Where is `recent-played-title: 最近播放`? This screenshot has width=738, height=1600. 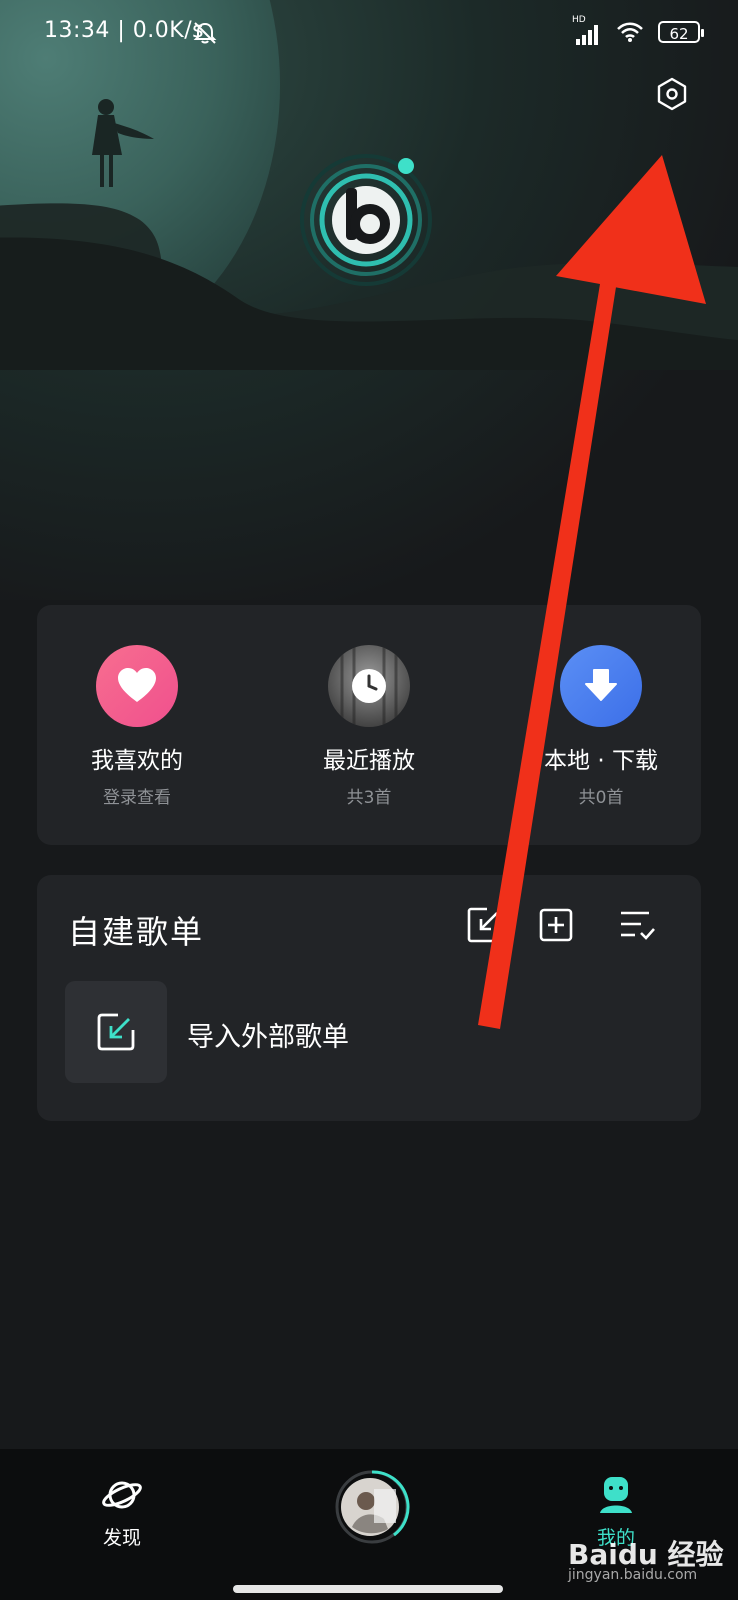 recent-played-title: 最近播放 is located at coordinates (369, 761).